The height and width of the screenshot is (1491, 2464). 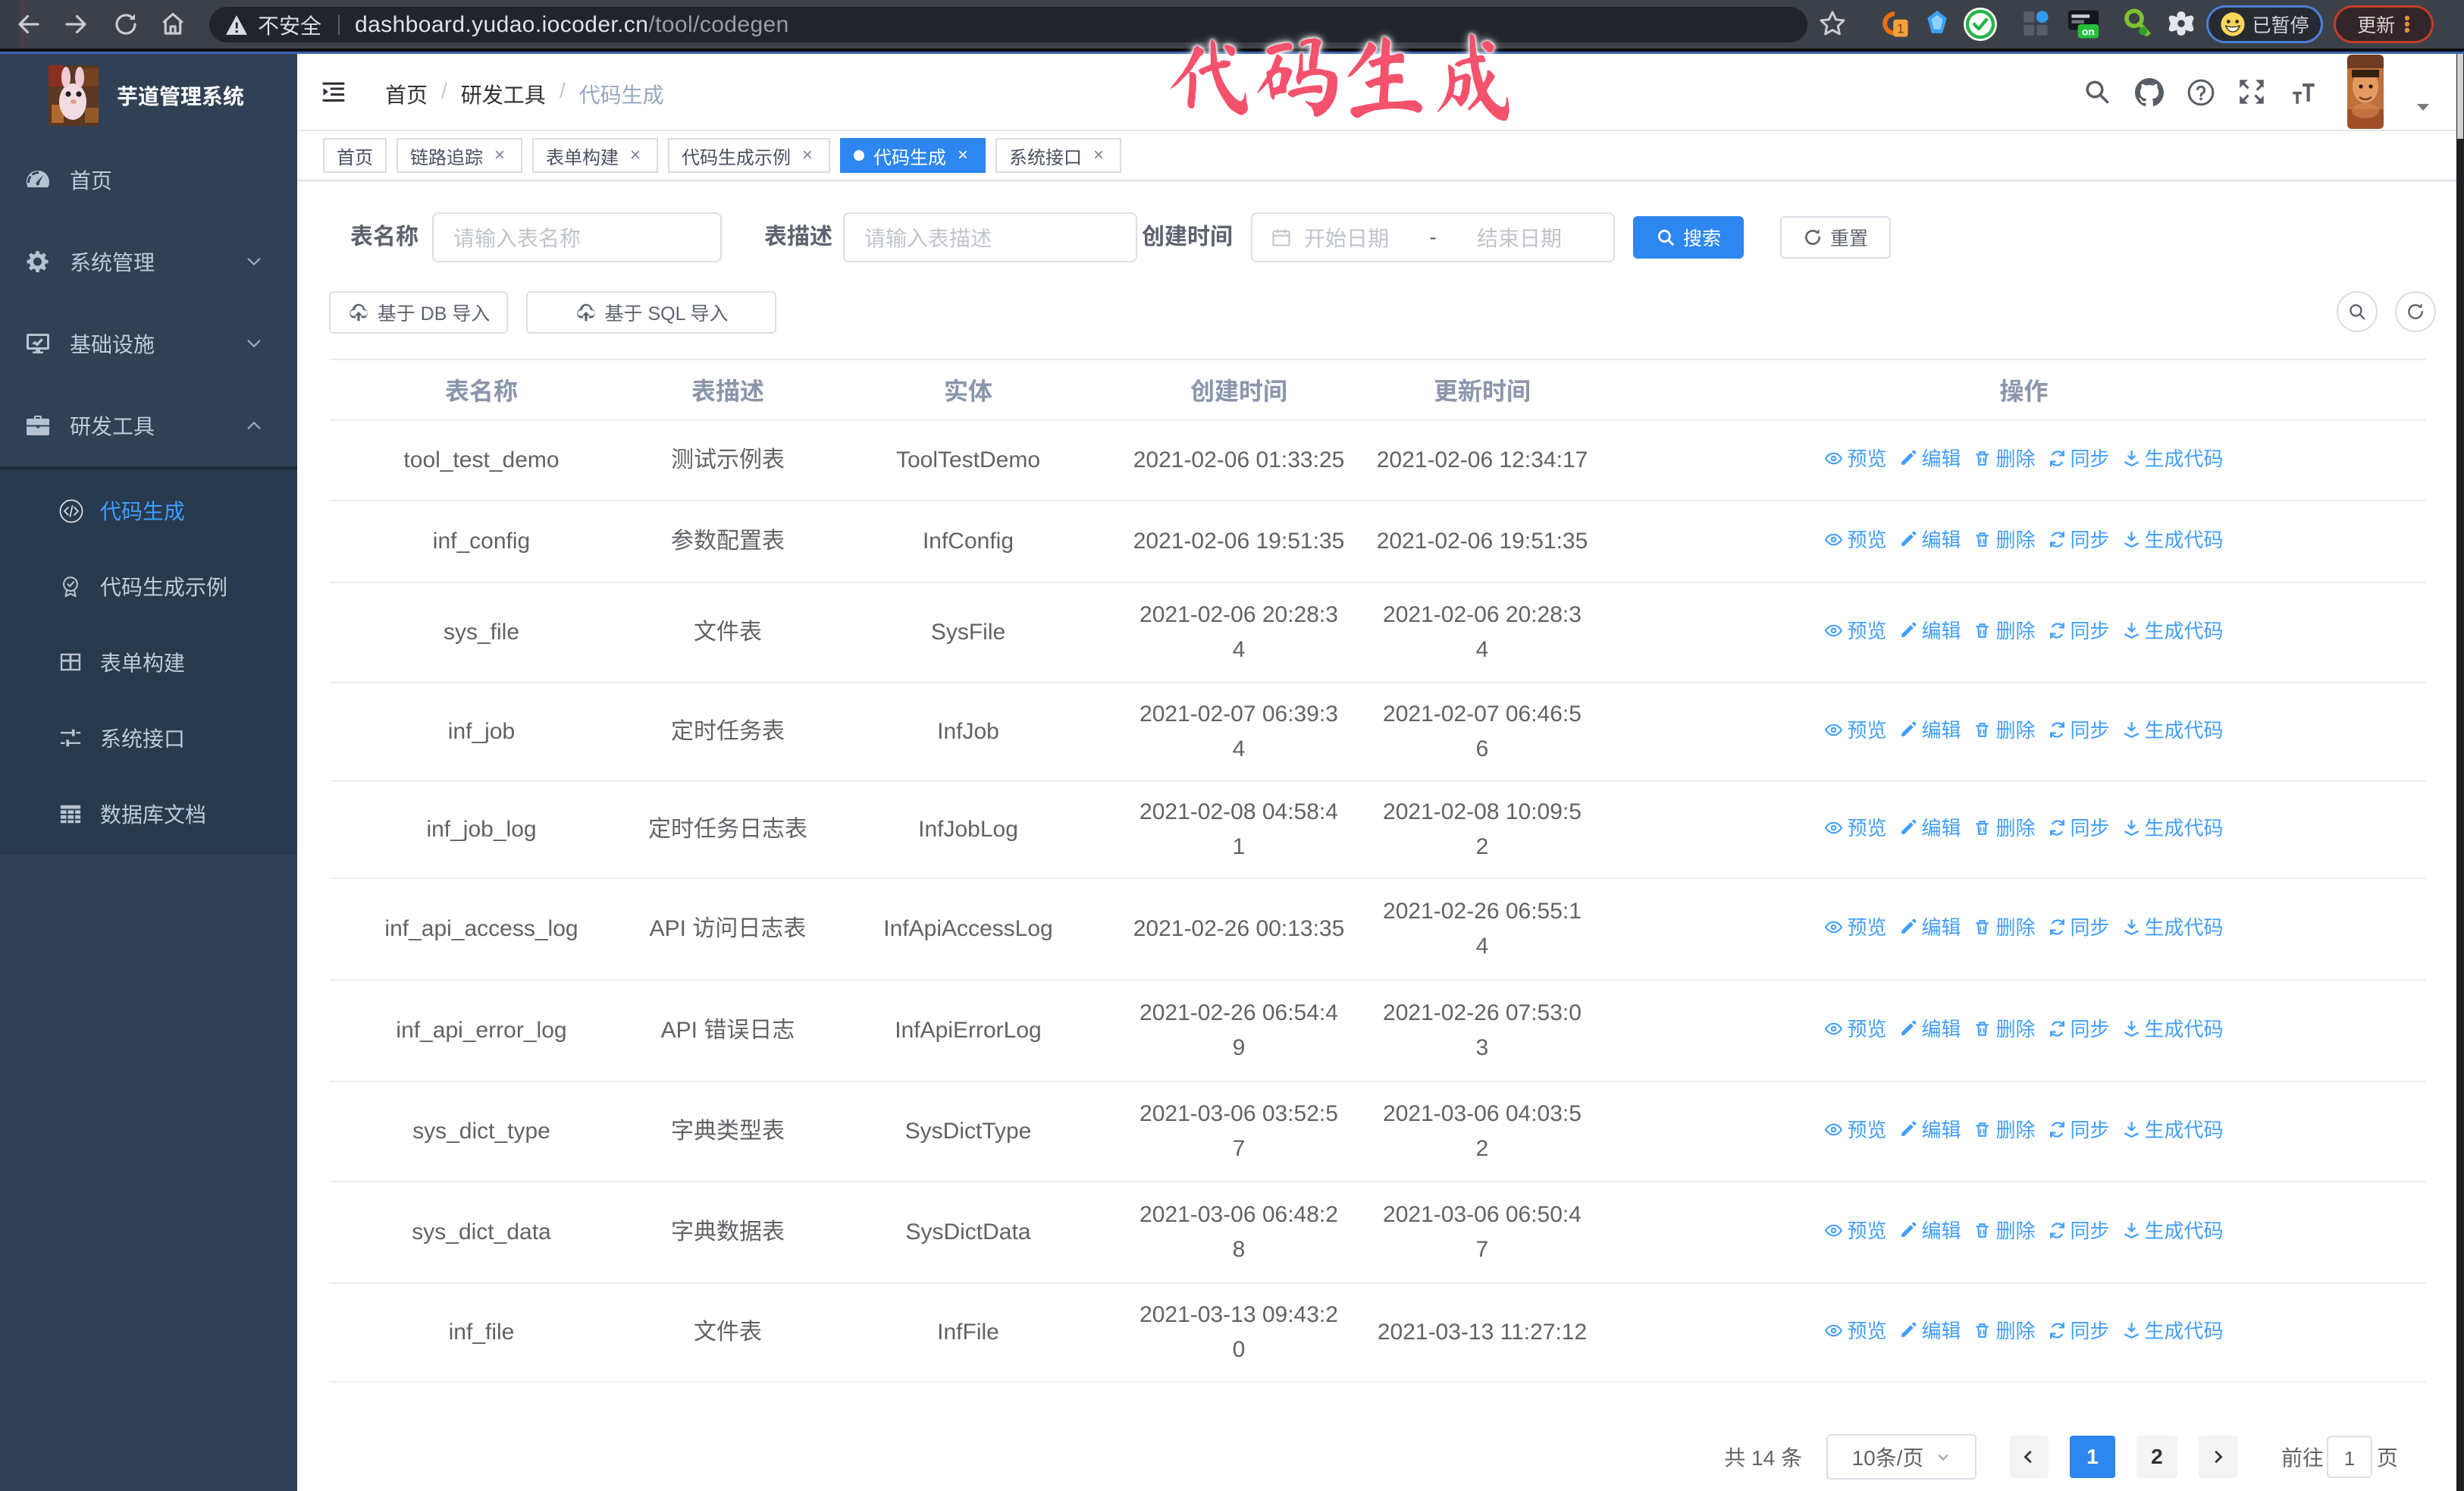 I want to click on svg-text: 1, so click(x=1900, y=28).